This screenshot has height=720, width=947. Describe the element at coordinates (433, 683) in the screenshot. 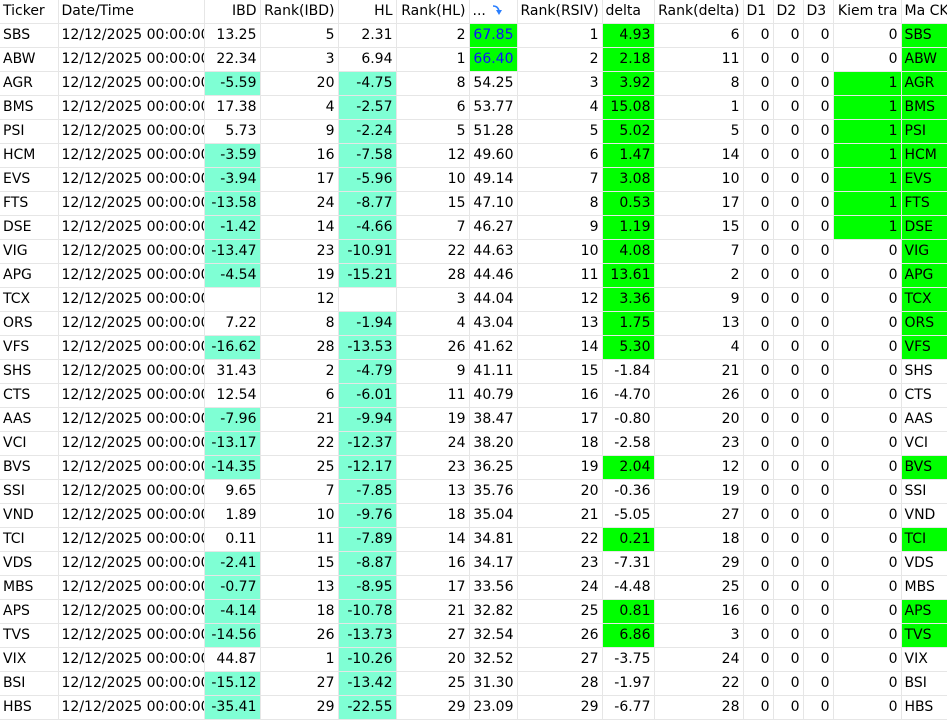

I see `cell-rank-hl: 25` at that location.